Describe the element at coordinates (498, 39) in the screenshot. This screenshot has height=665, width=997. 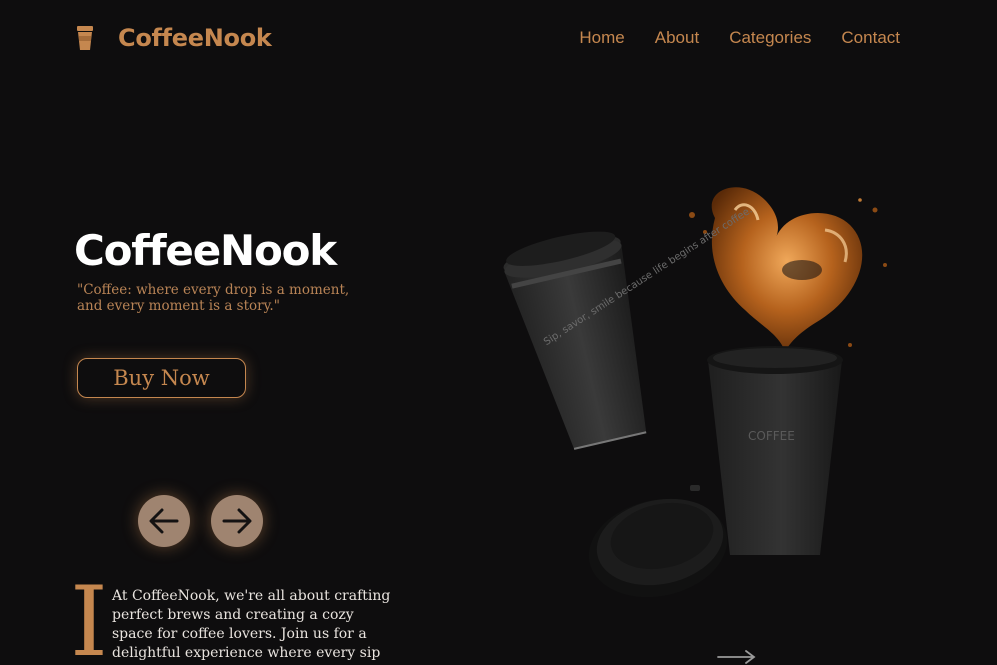
I see `site-header: CoffeeNook Home About Categories Contact` at that location.